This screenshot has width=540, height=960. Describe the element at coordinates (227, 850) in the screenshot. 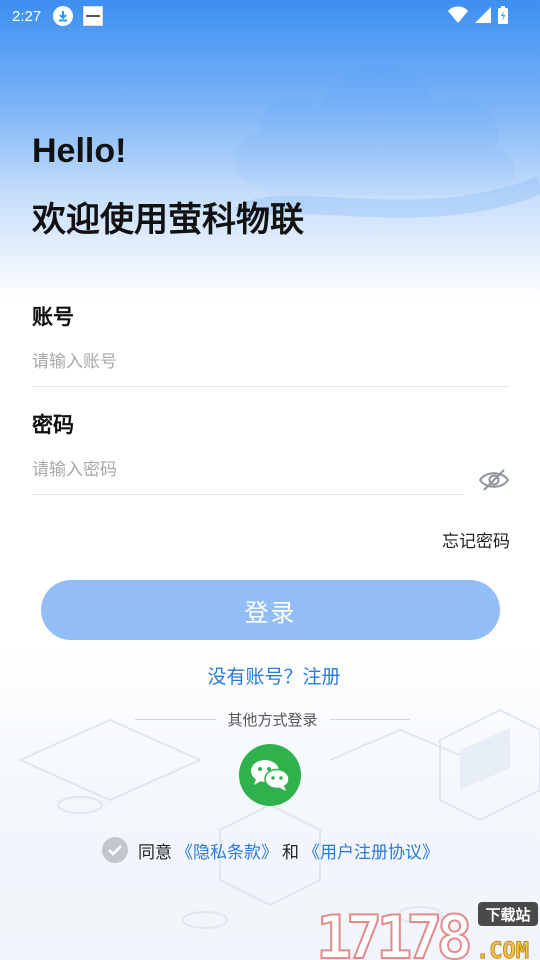

I see `privacy-policy-link: 《隐私条款》` at that location.